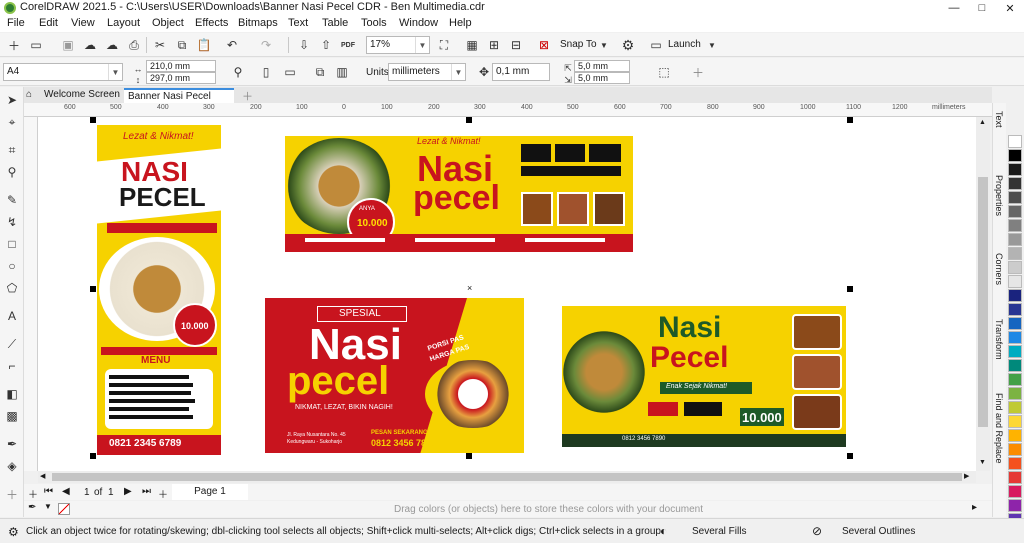  What do you see at coordinates (643, 439) in the screenshot?
I see `phone-text: 0812 3456 7890` at bounding box center [643, 439].